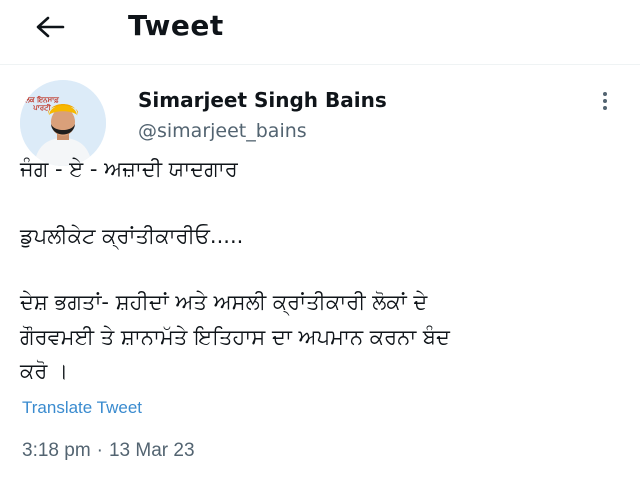  I want to click on more-options-button, so click(605, 101).